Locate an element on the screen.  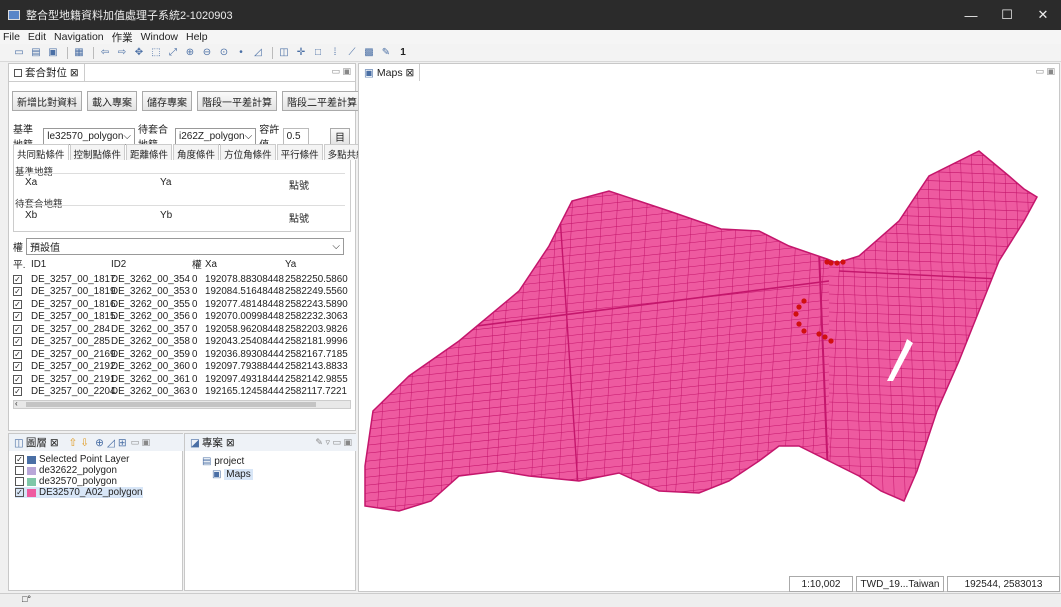
tab-parallel: 平行條件 is located at coordinates (299, 152).